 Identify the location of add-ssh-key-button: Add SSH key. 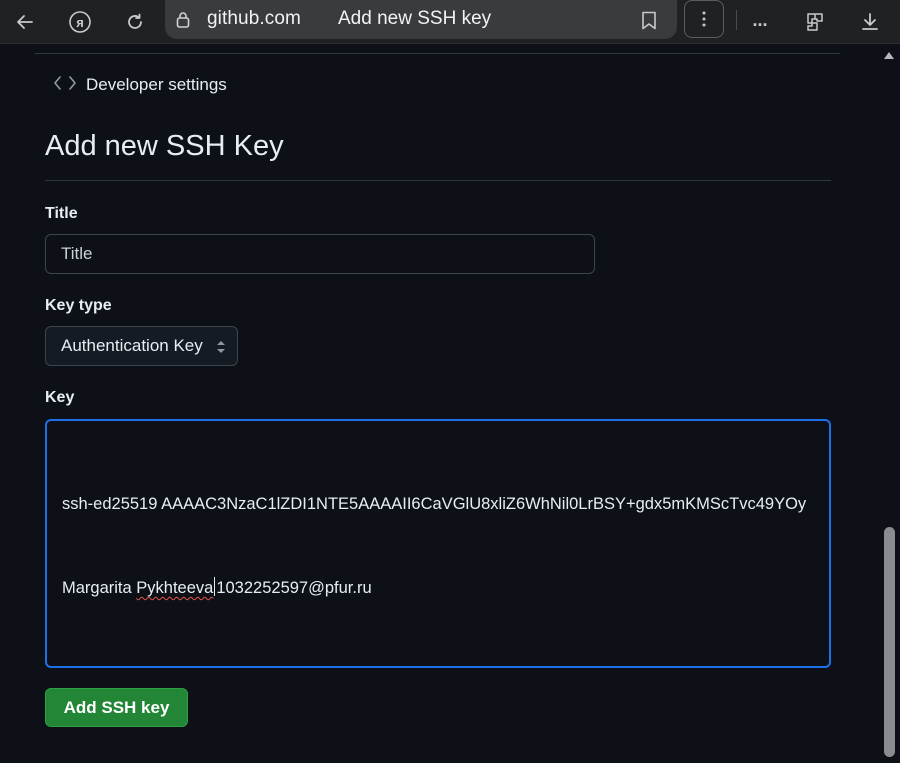
(116, 707).